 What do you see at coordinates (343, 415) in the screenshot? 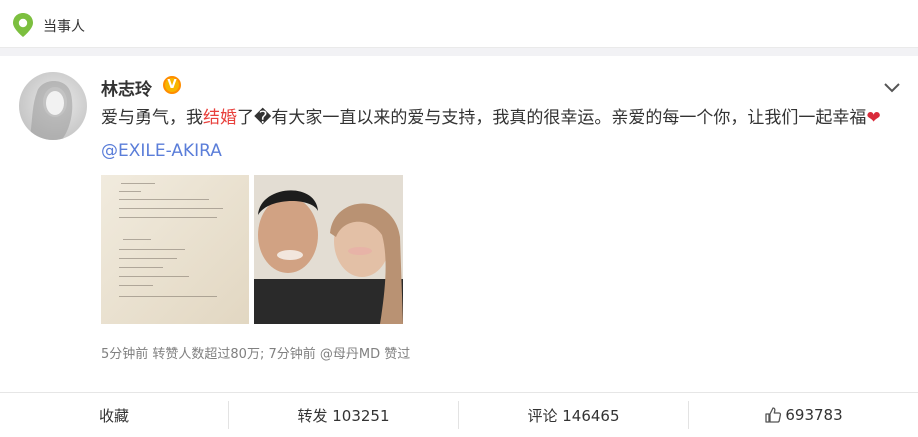
I see `repost-button: 转发 103251` at bounding box center [343, 415].